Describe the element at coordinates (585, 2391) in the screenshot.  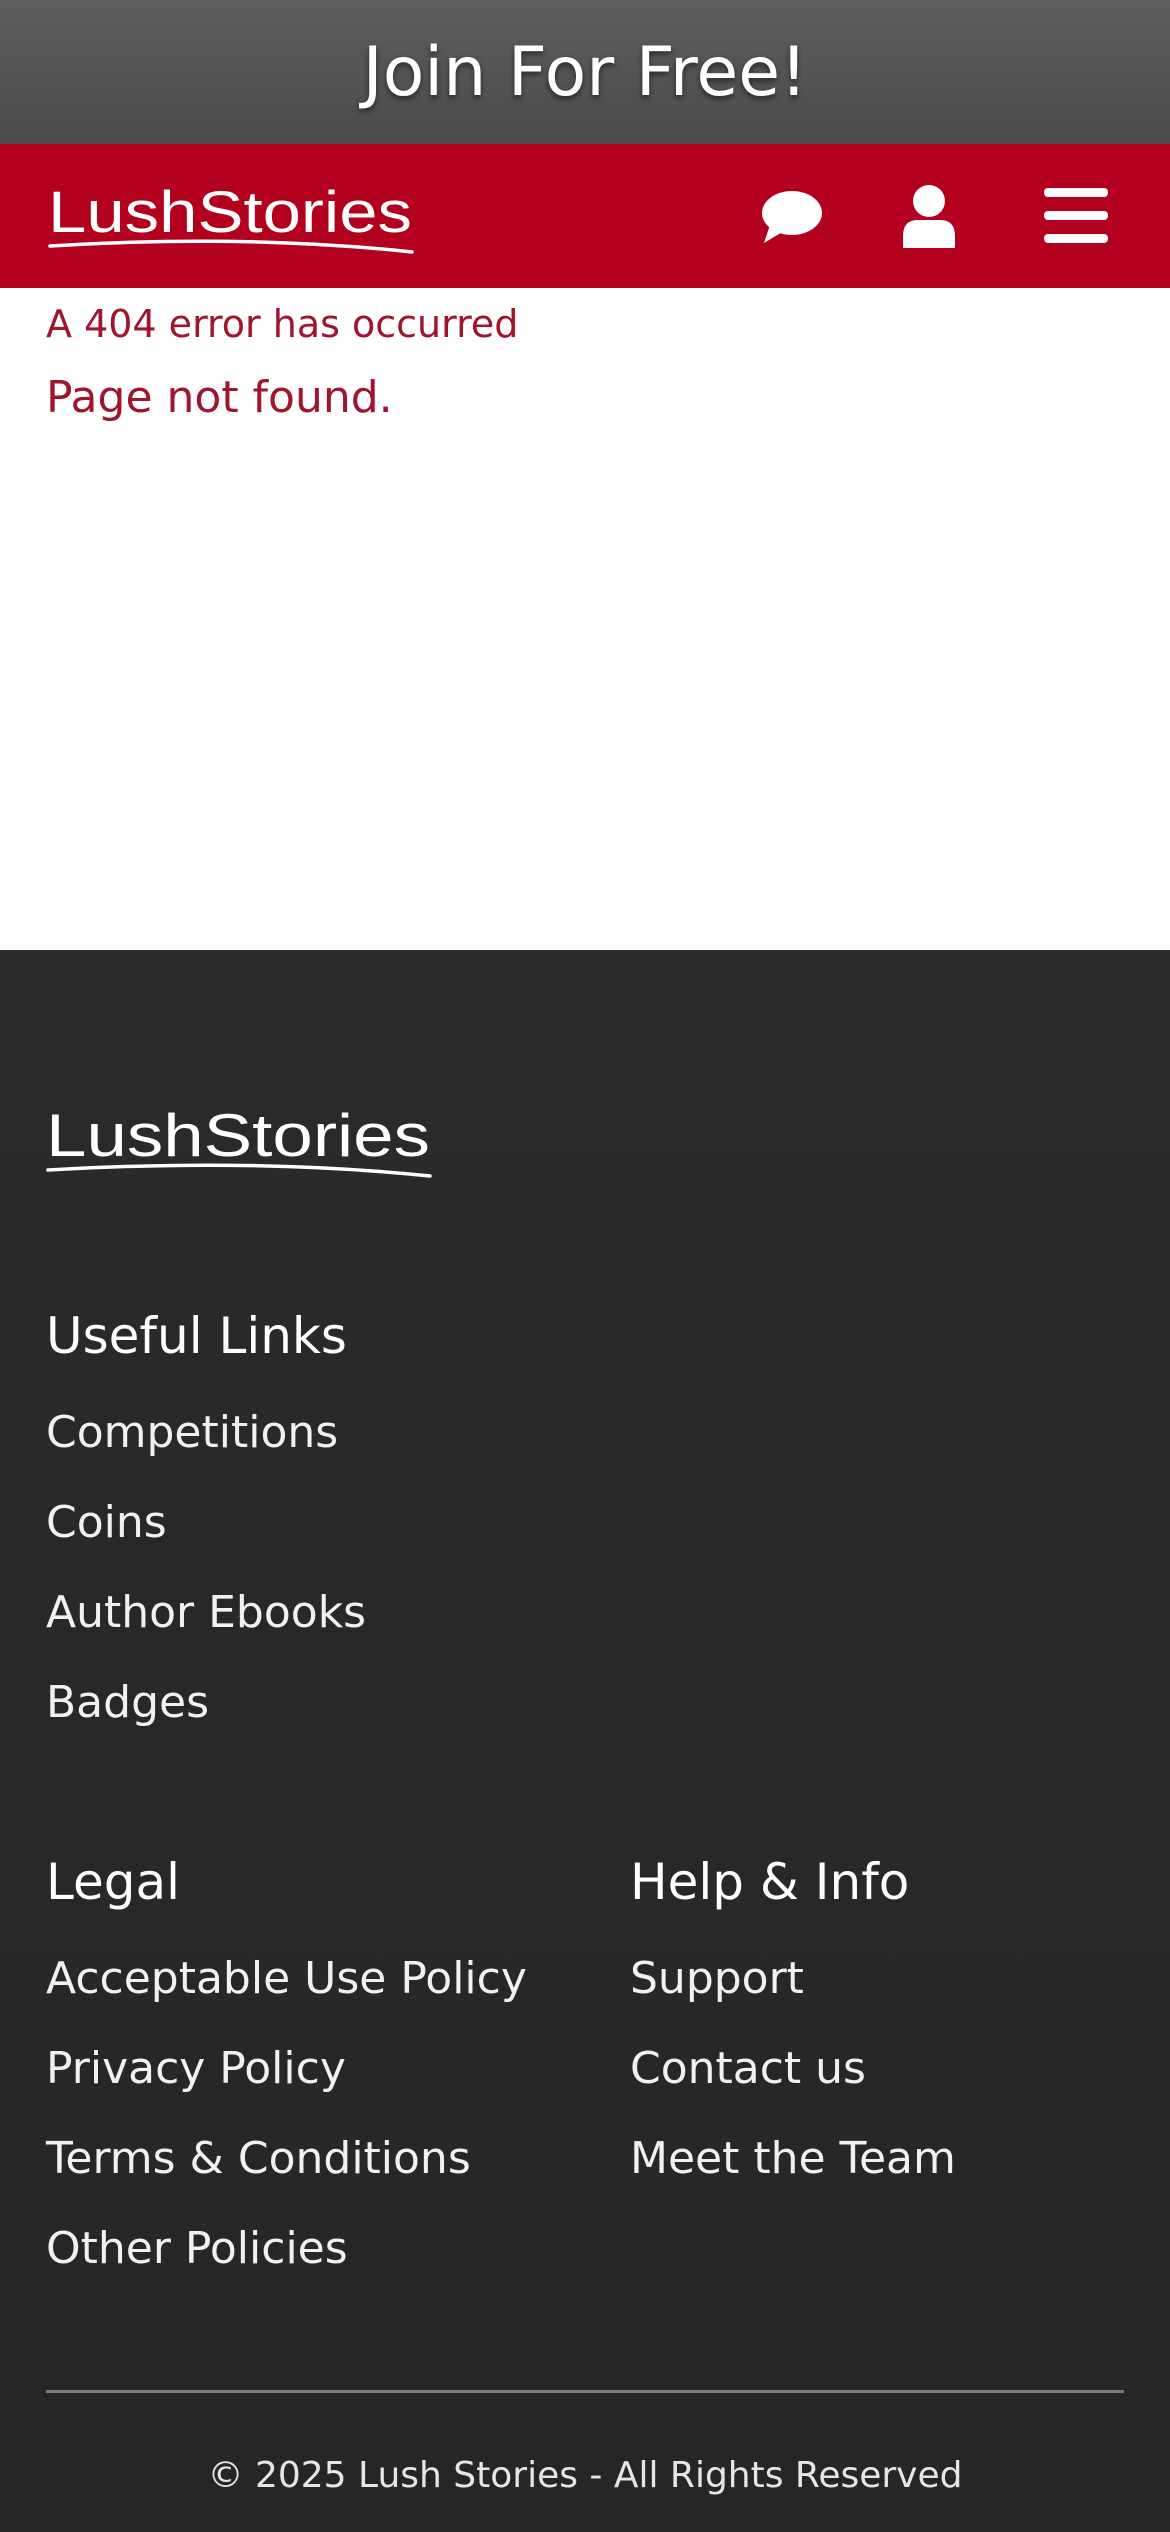
I see `footer-divider` at that location.